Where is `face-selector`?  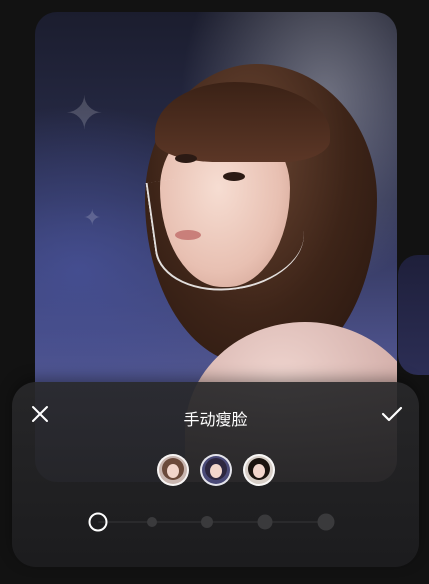 face-selector is located at coordinates (216, 470).